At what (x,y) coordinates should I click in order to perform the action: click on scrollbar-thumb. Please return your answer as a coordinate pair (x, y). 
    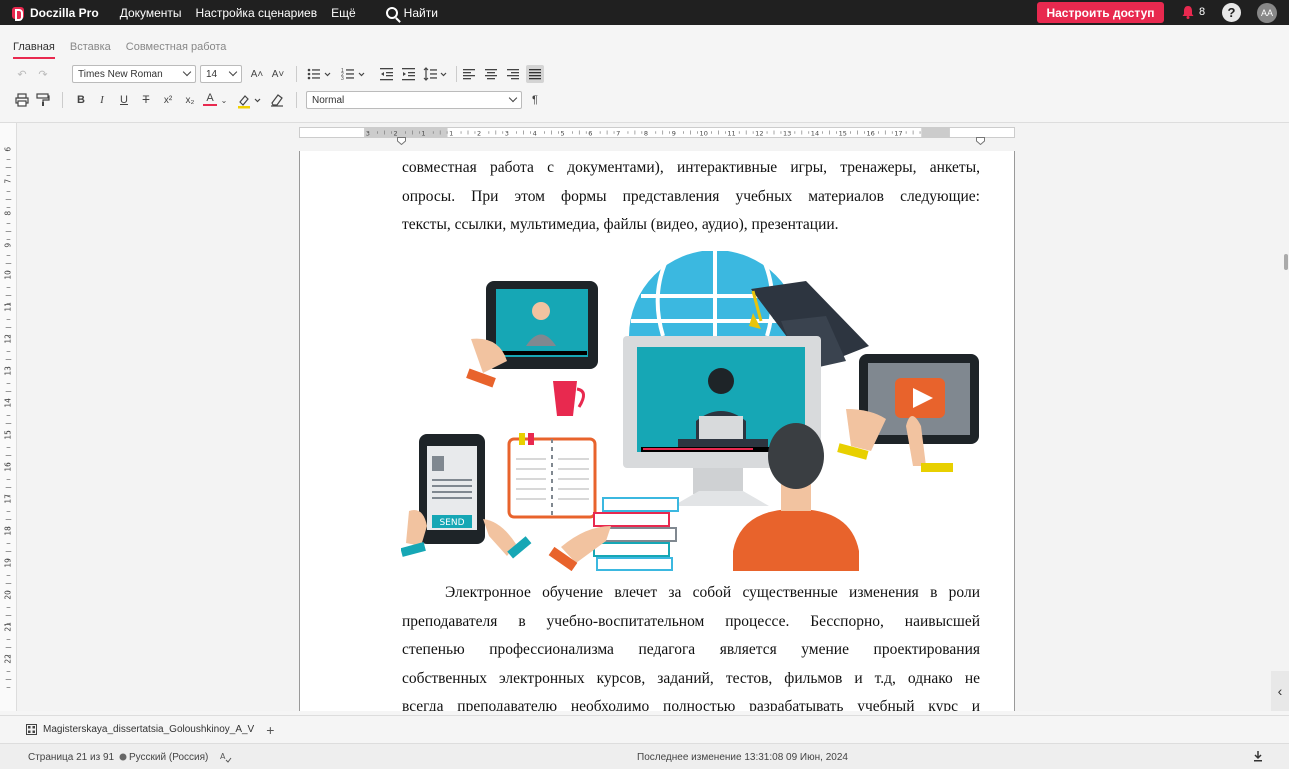
    Looking at the image, I should click on (1286, 262).